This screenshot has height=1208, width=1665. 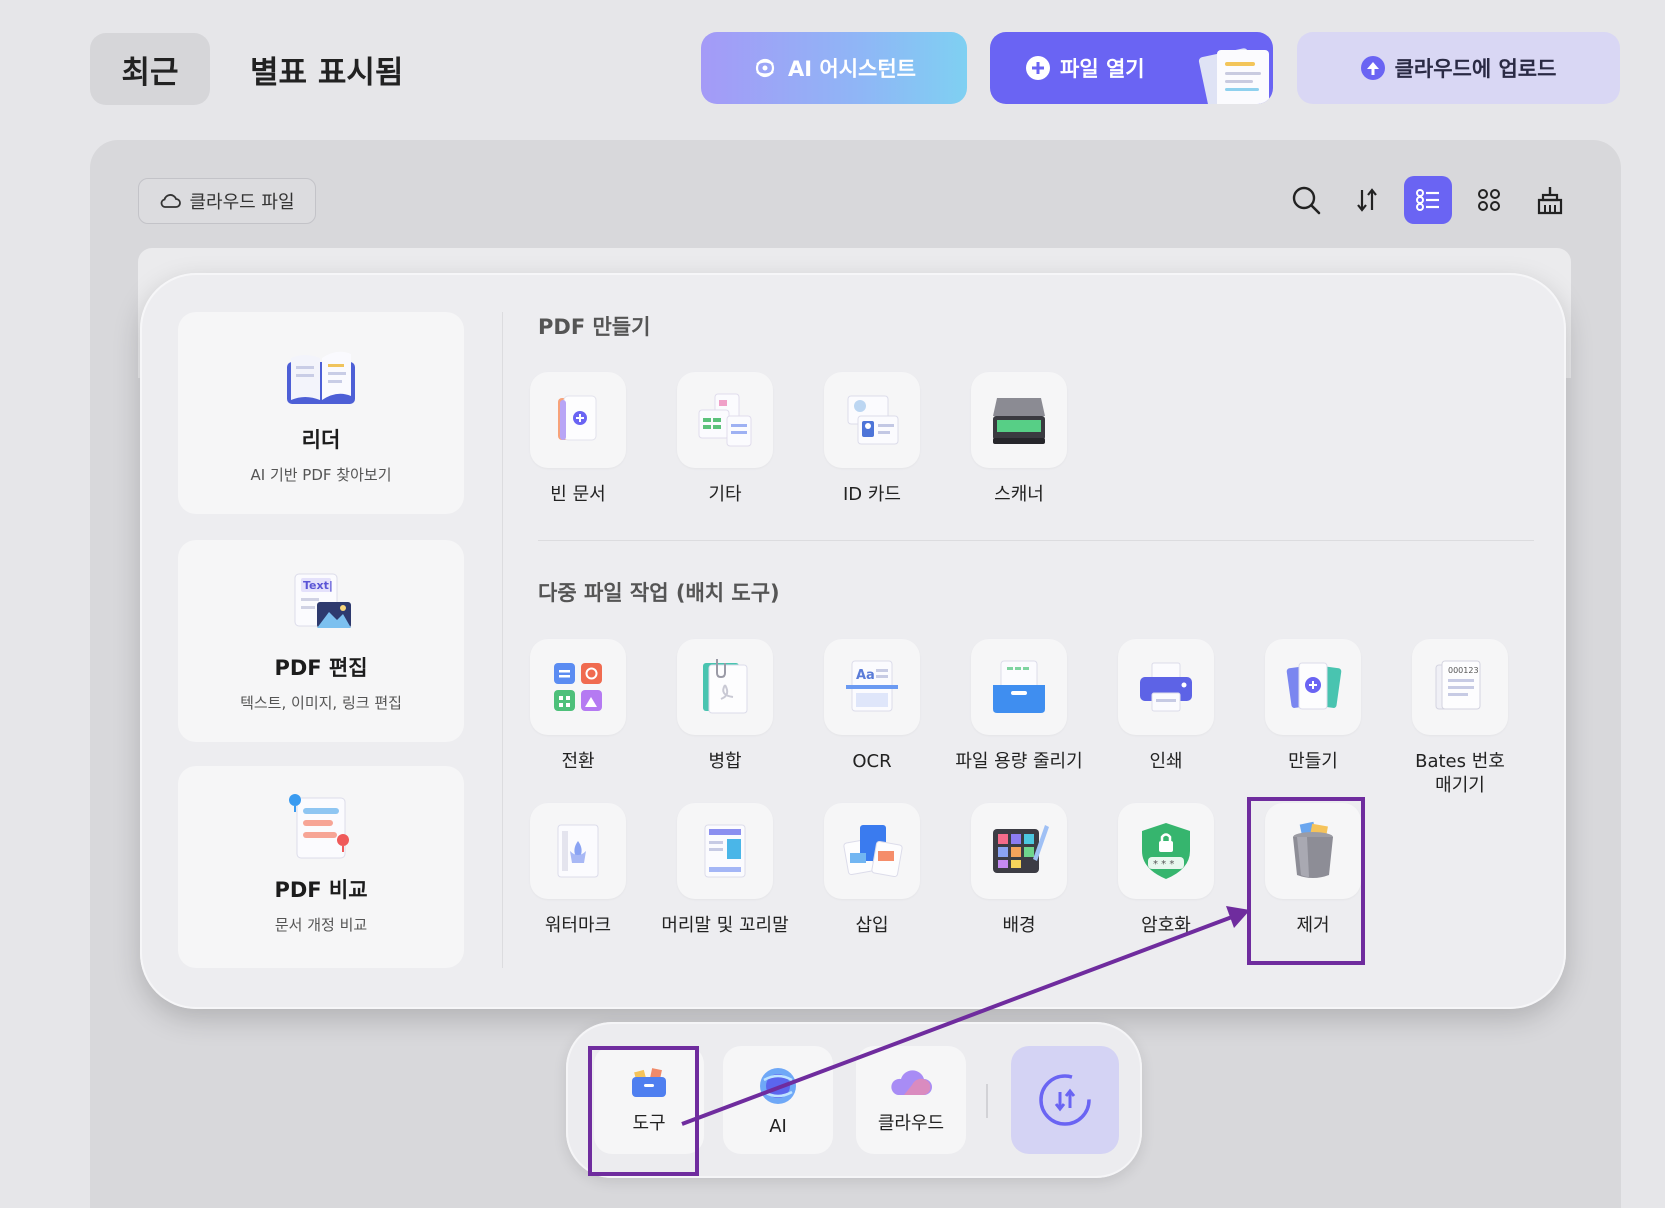 I want to click on tool-blank-document: 빈 문서, so click(x=578, y=439).